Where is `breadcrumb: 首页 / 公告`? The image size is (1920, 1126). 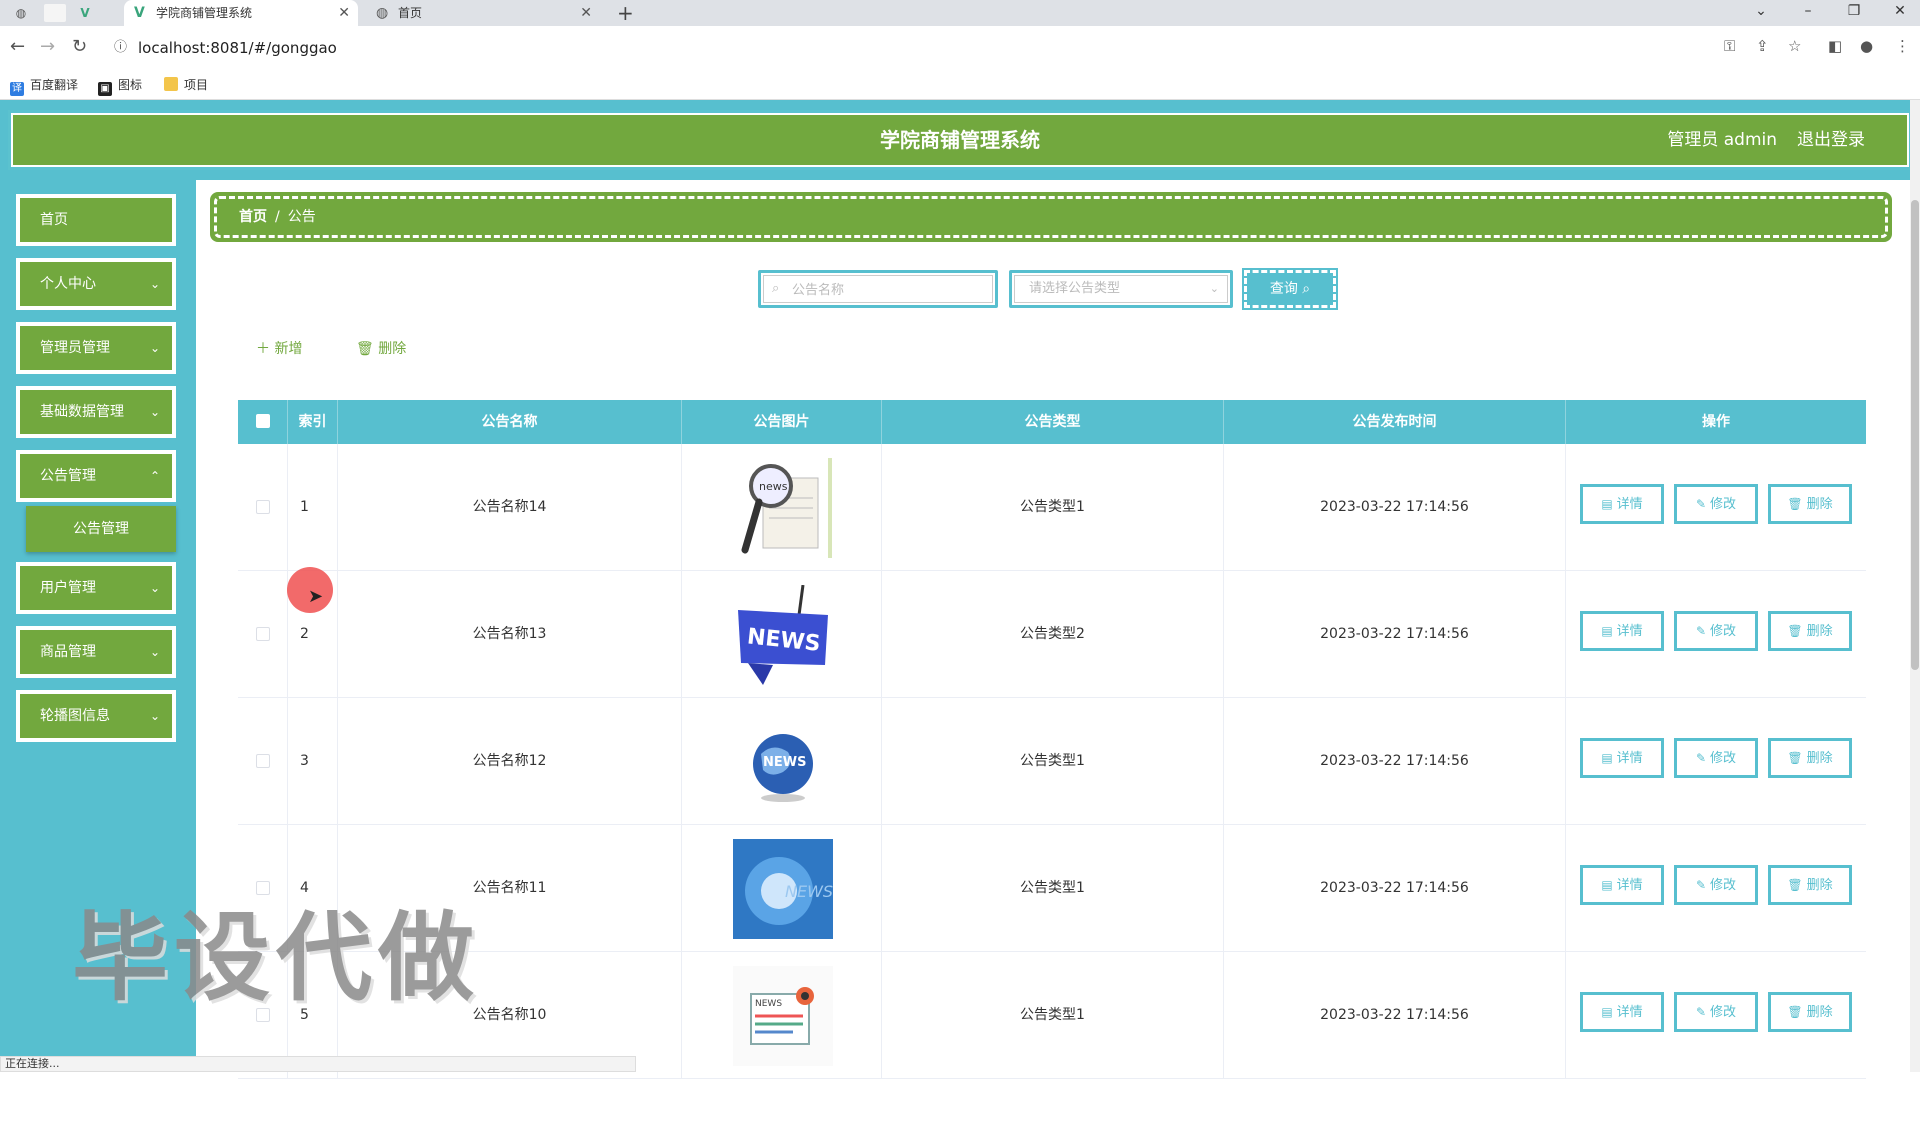
breadcrumb: 首页 / 公告 is located at coordinates (1051, 217).